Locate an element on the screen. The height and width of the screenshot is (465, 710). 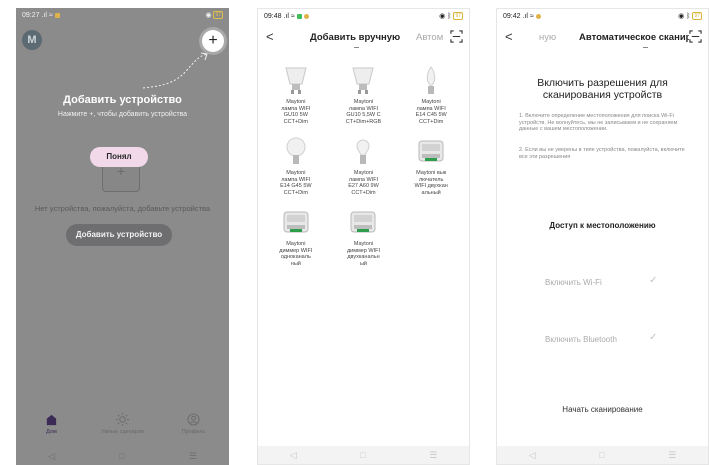
tab-home: Дом is located at coordinates (52, 430).